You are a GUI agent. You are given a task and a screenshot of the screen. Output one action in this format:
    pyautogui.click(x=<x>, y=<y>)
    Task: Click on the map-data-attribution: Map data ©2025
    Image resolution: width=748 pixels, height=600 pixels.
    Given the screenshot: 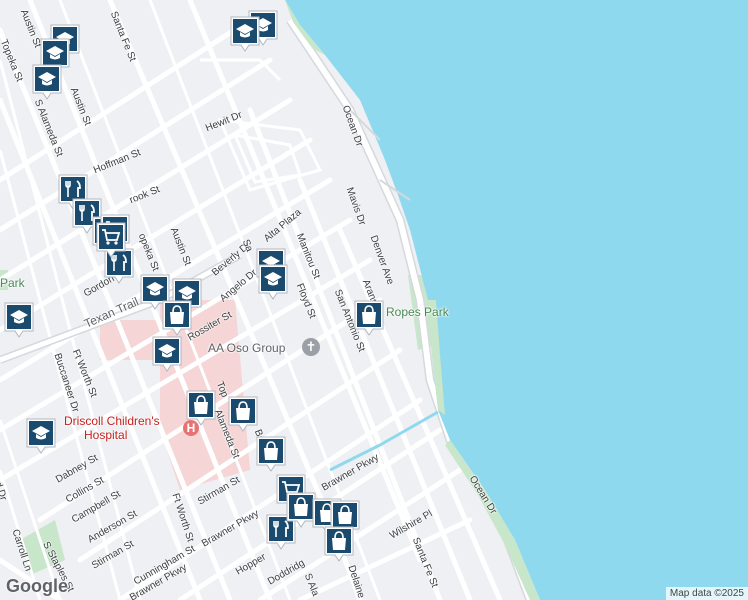 What is the action you would take?
    pyautogui.click(x=706, y=593)
    